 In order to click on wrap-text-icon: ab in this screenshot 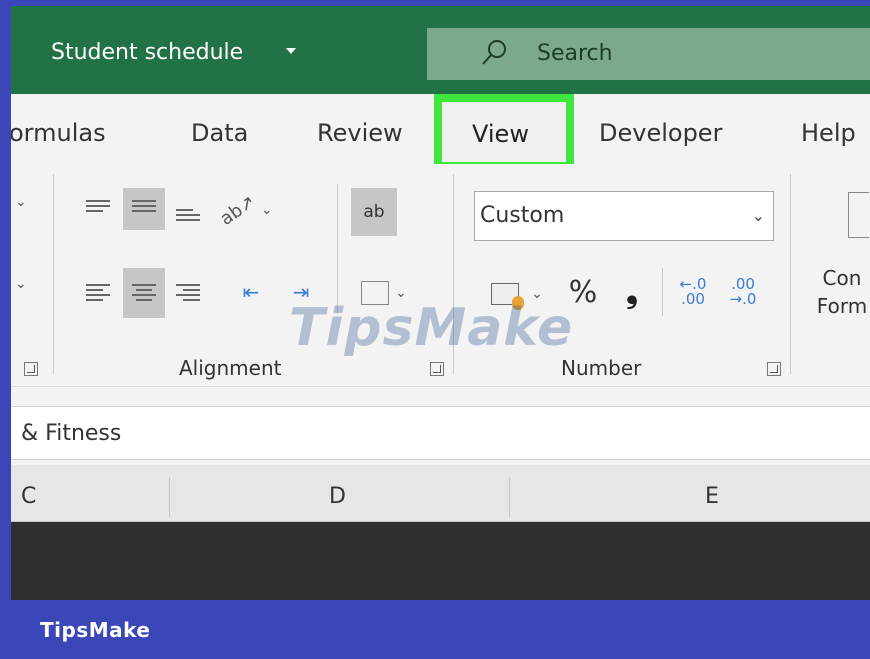, I will do `click(374, 212)`.